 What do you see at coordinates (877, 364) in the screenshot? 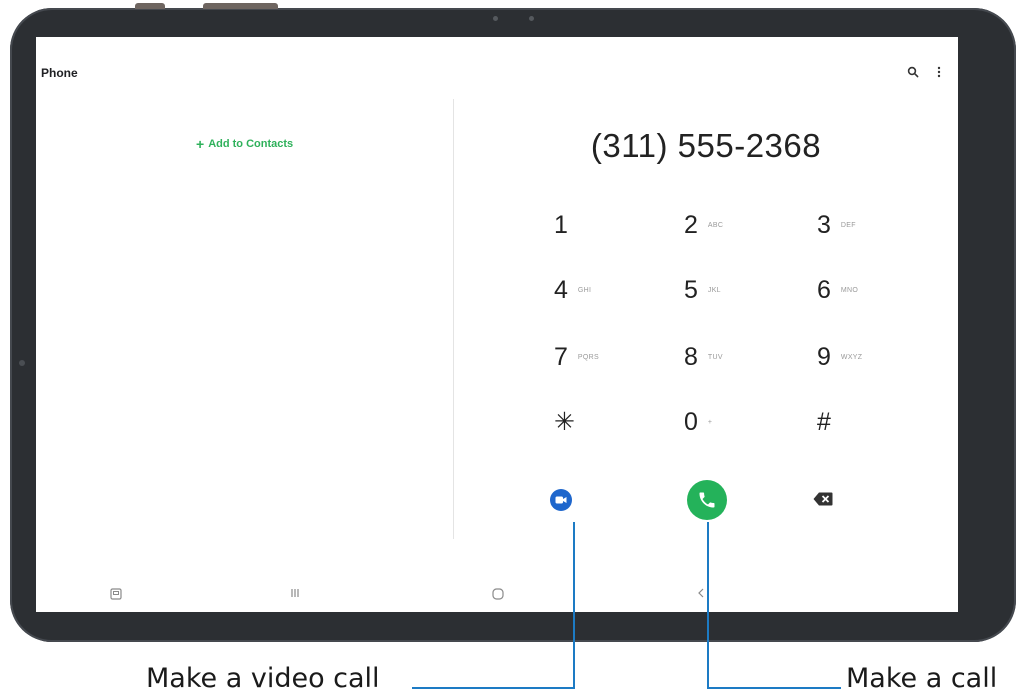
I see `key-9: 9 WXYZ` at bounding box center [877, 364].